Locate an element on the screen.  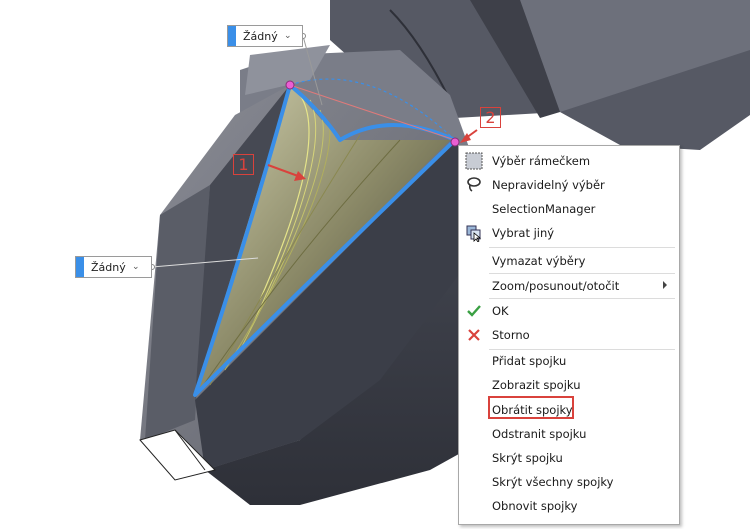
menu-item-flip-connectors: Obrátit spojky is located at coordinates (569, 409).